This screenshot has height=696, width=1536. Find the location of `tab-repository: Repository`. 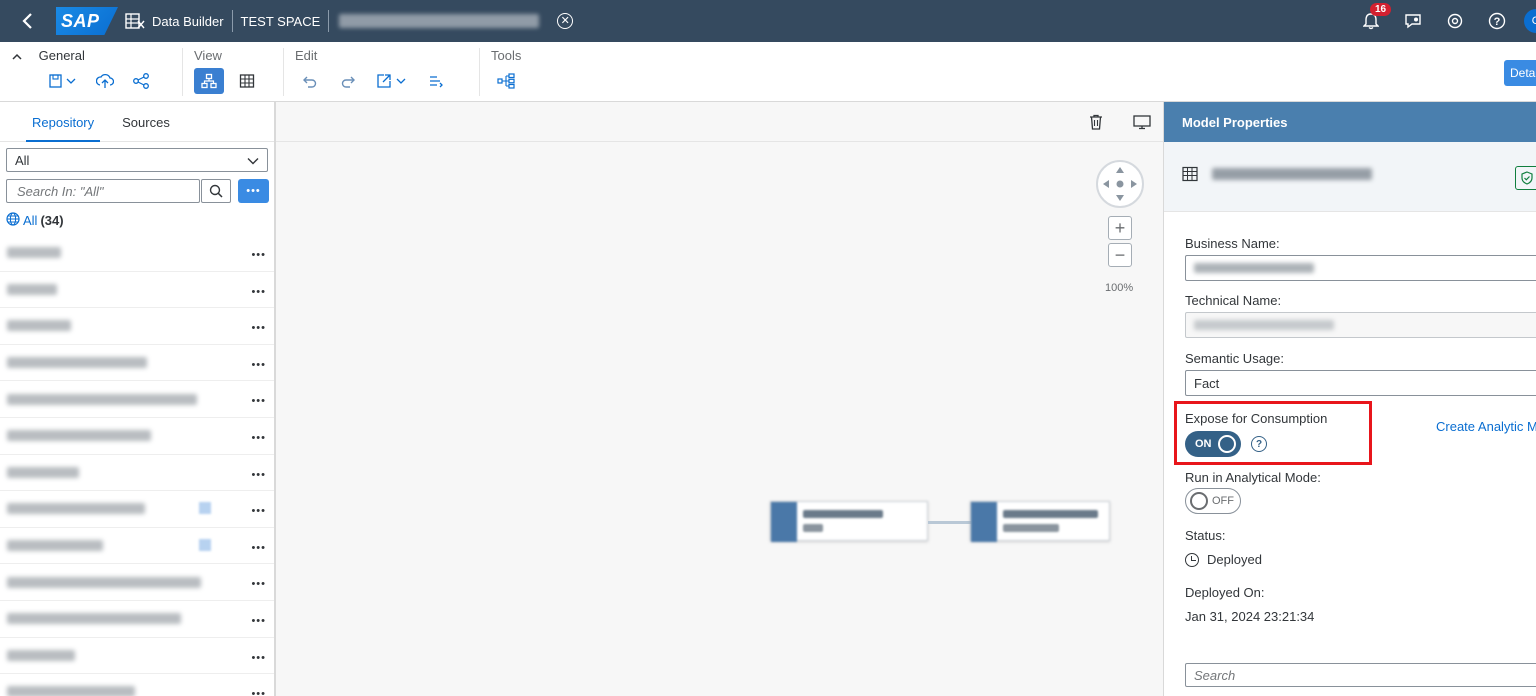

tab-repository: Repository is located at coordinates (63, 122).